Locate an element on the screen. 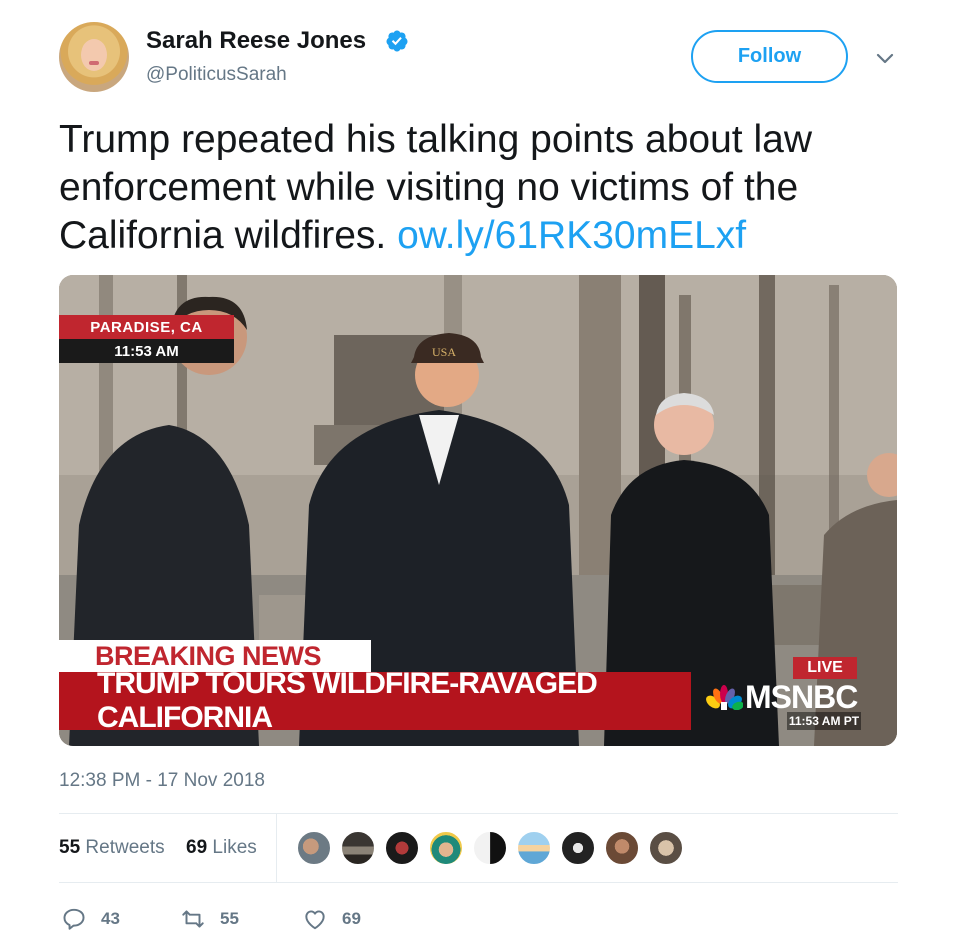  location-overlay: PARADISE, CA 11:53 AM is located at coordinates (146, 339).